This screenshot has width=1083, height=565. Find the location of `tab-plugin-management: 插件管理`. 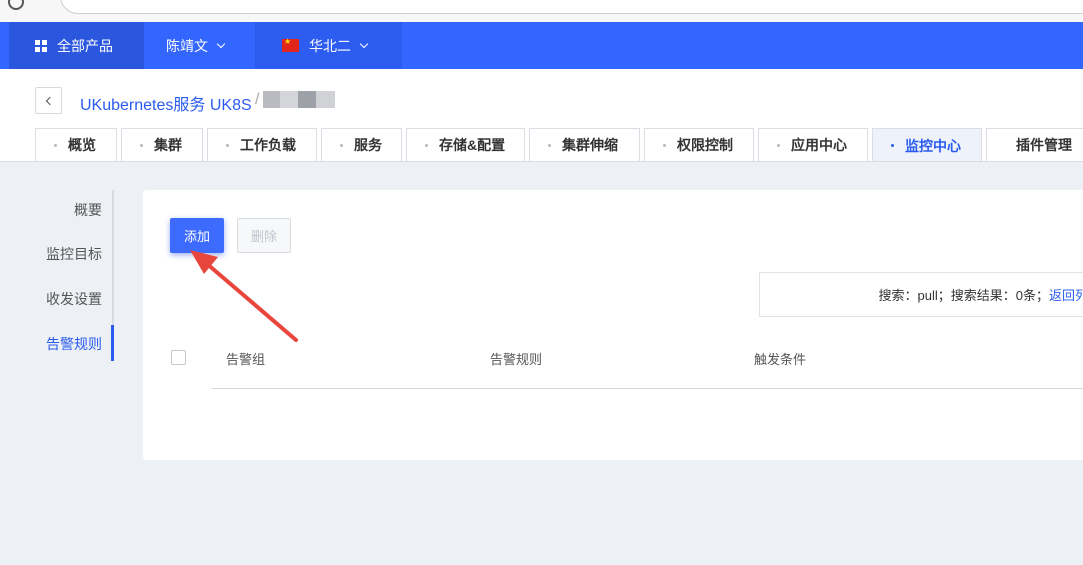

tab-plugin-management: 插件管理 is located at coordinates (1034, 144).